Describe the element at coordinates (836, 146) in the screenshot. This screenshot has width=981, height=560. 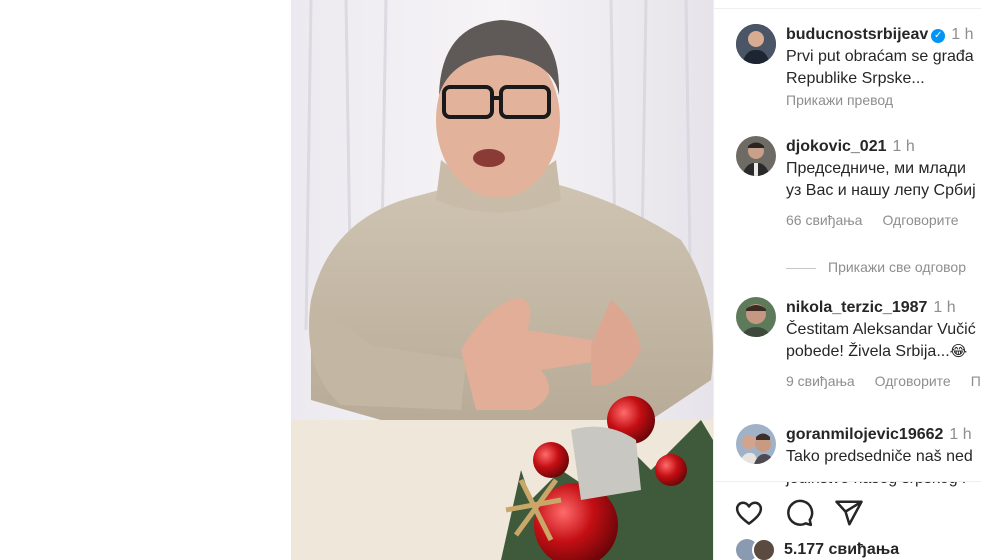
I see `comment-username: djokovic_021` at that location.